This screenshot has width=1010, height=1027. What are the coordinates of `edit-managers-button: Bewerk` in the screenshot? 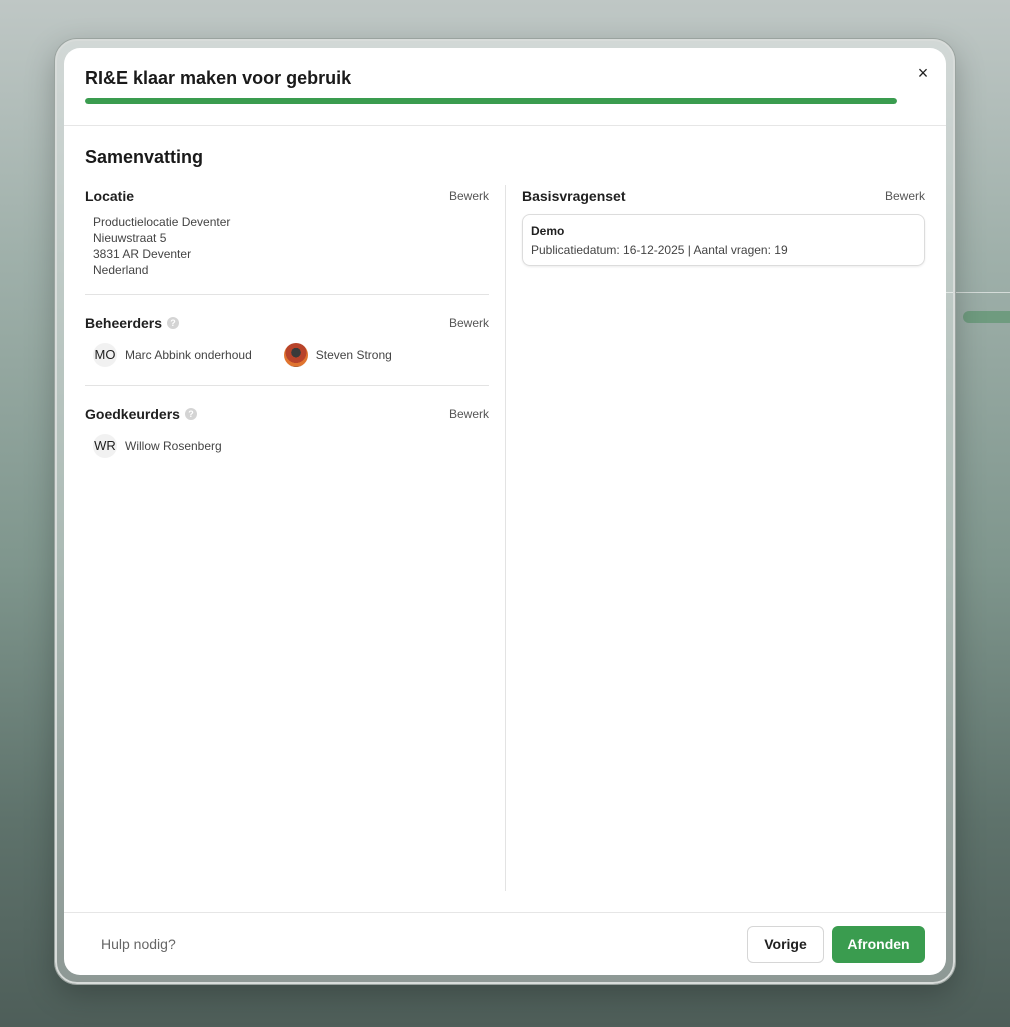 It's located at (469, 323).